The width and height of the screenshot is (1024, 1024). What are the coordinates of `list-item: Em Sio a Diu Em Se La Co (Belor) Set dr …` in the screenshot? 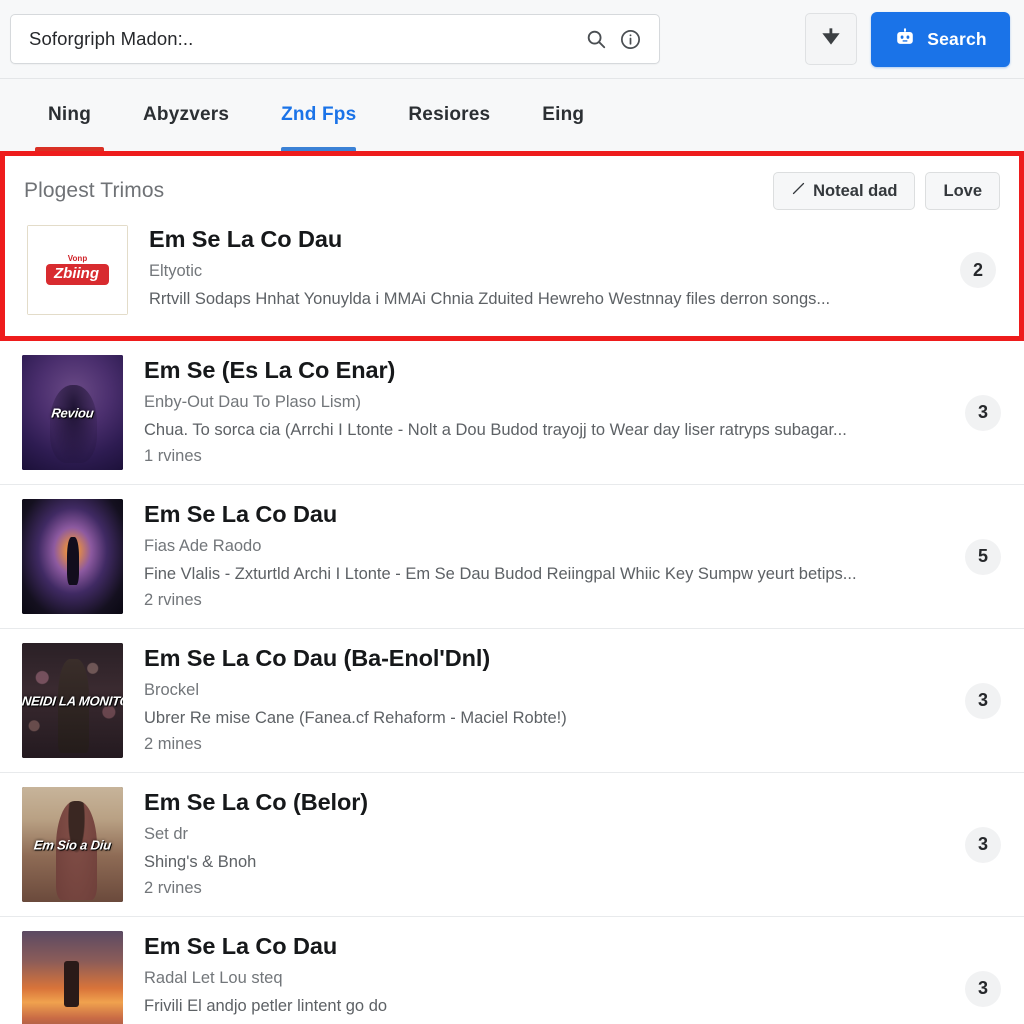 It's located at (512, 845).